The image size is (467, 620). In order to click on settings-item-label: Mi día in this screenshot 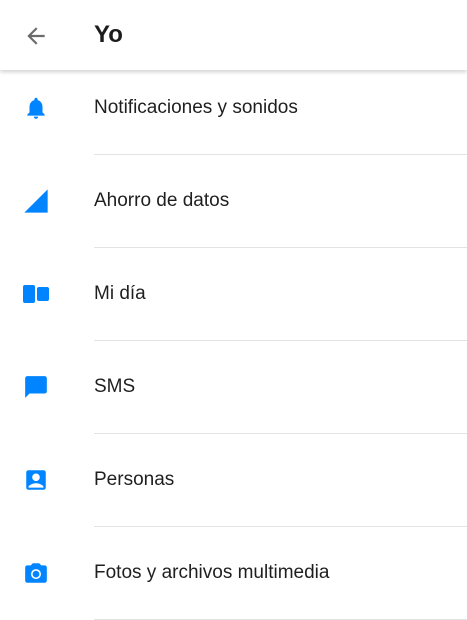, I will do `click(120, 293)`.